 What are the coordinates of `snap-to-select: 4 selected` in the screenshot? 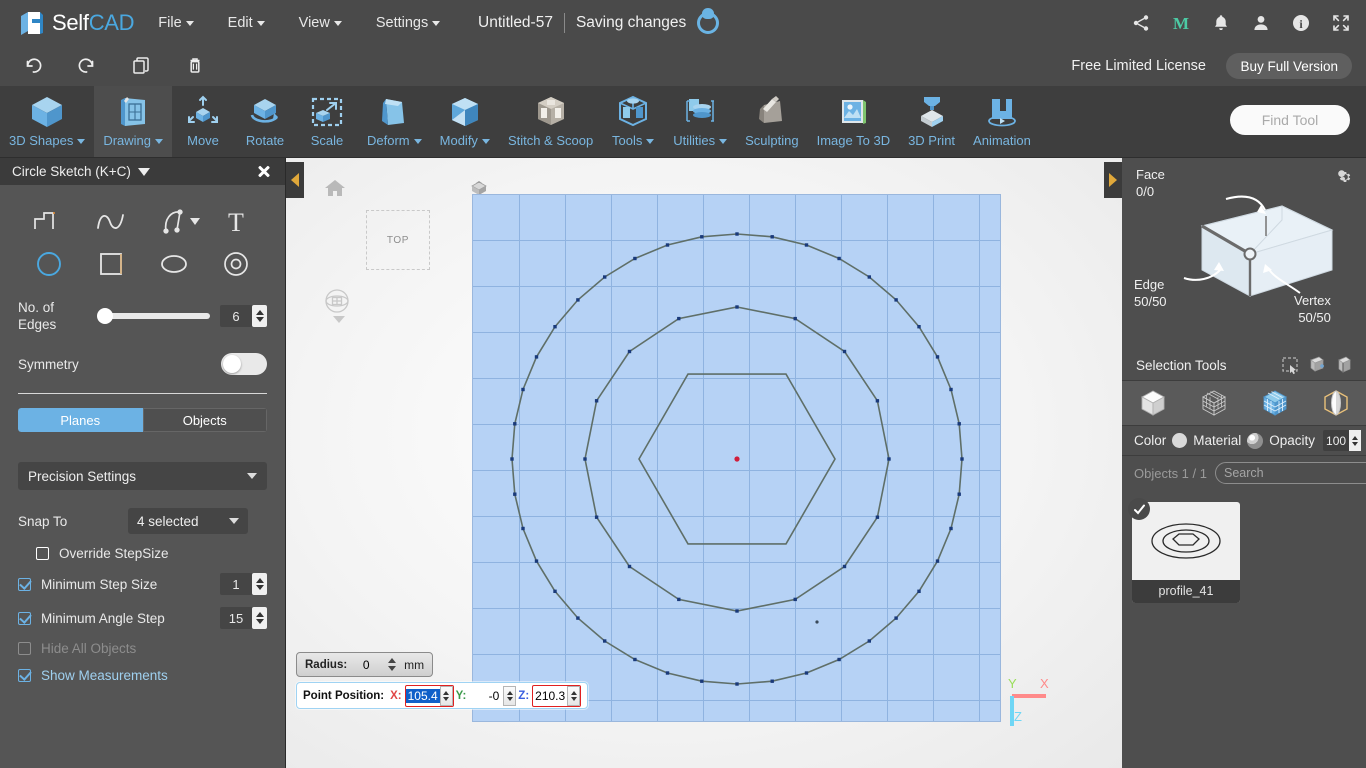 It's located at (188, 521).